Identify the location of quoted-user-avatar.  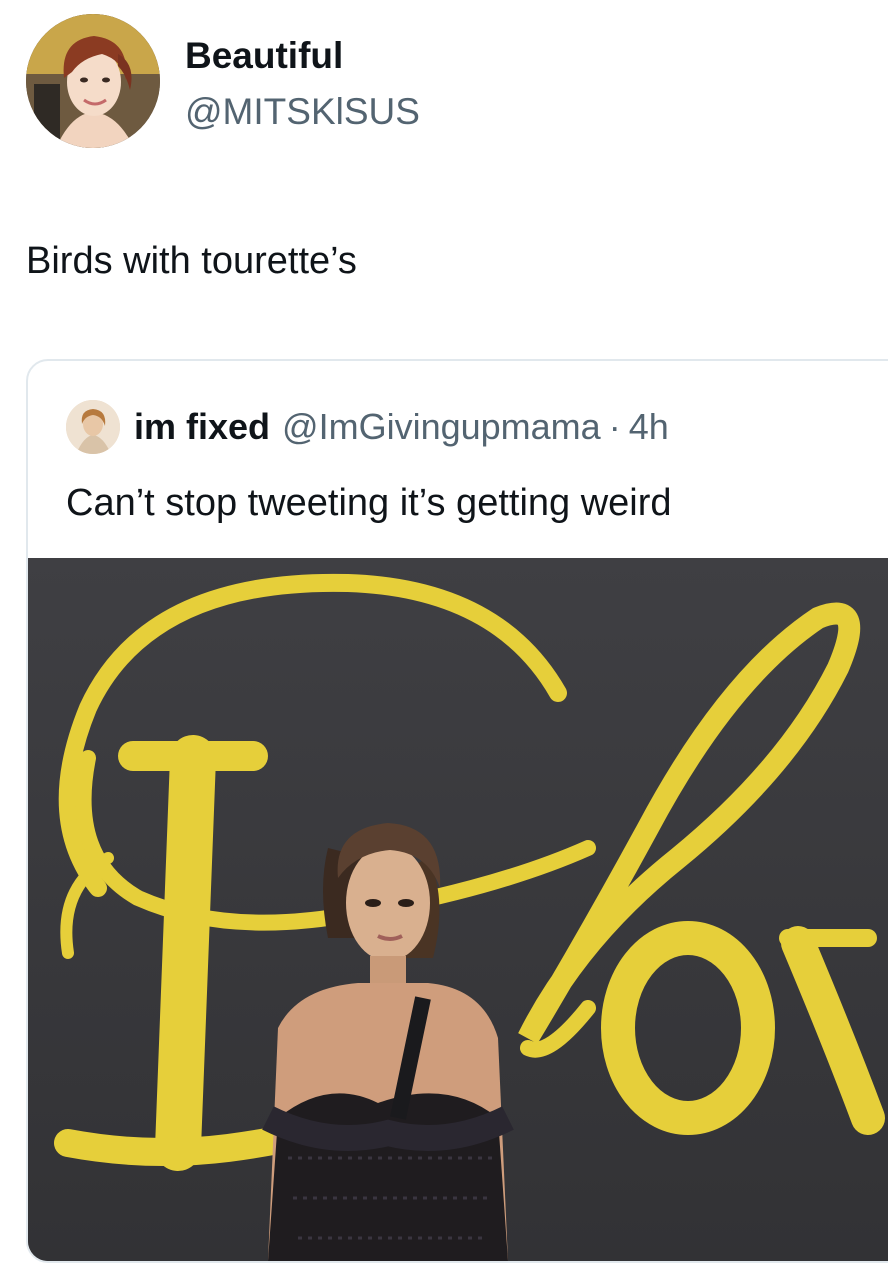
(93, 427).